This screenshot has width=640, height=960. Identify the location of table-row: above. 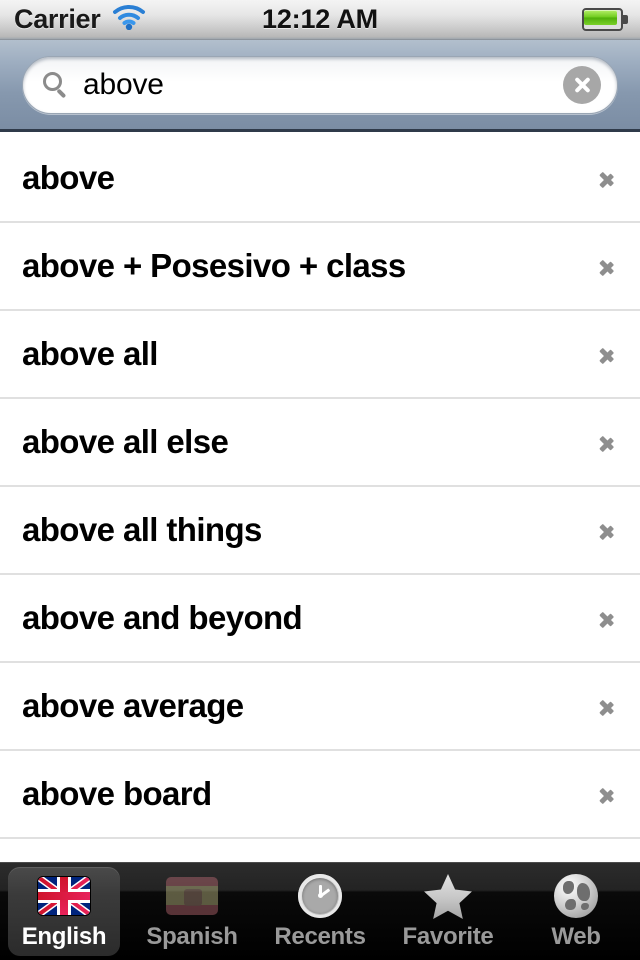
(320, 179).